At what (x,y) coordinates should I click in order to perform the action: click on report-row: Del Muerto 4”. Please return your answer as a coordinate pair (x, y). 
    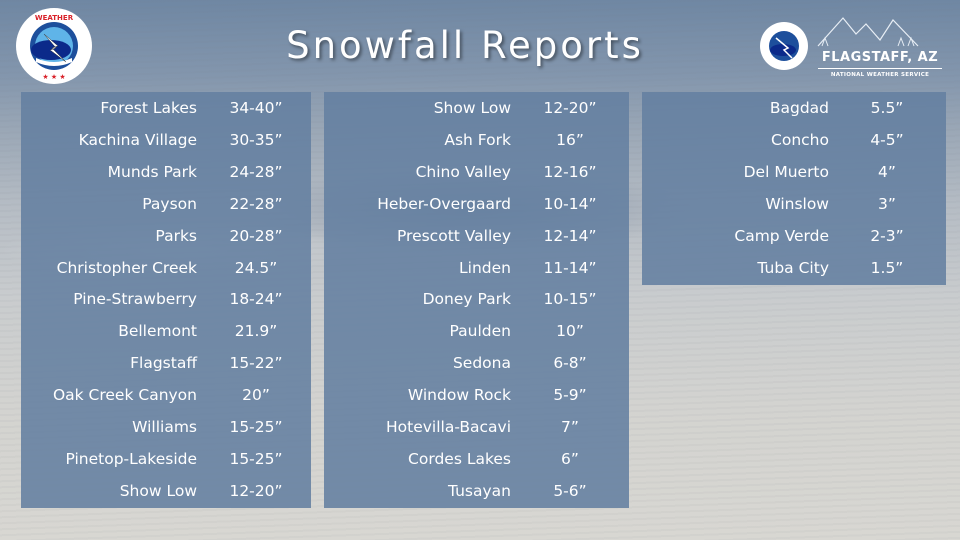
    Looking at the image, I should click on (794, 179).